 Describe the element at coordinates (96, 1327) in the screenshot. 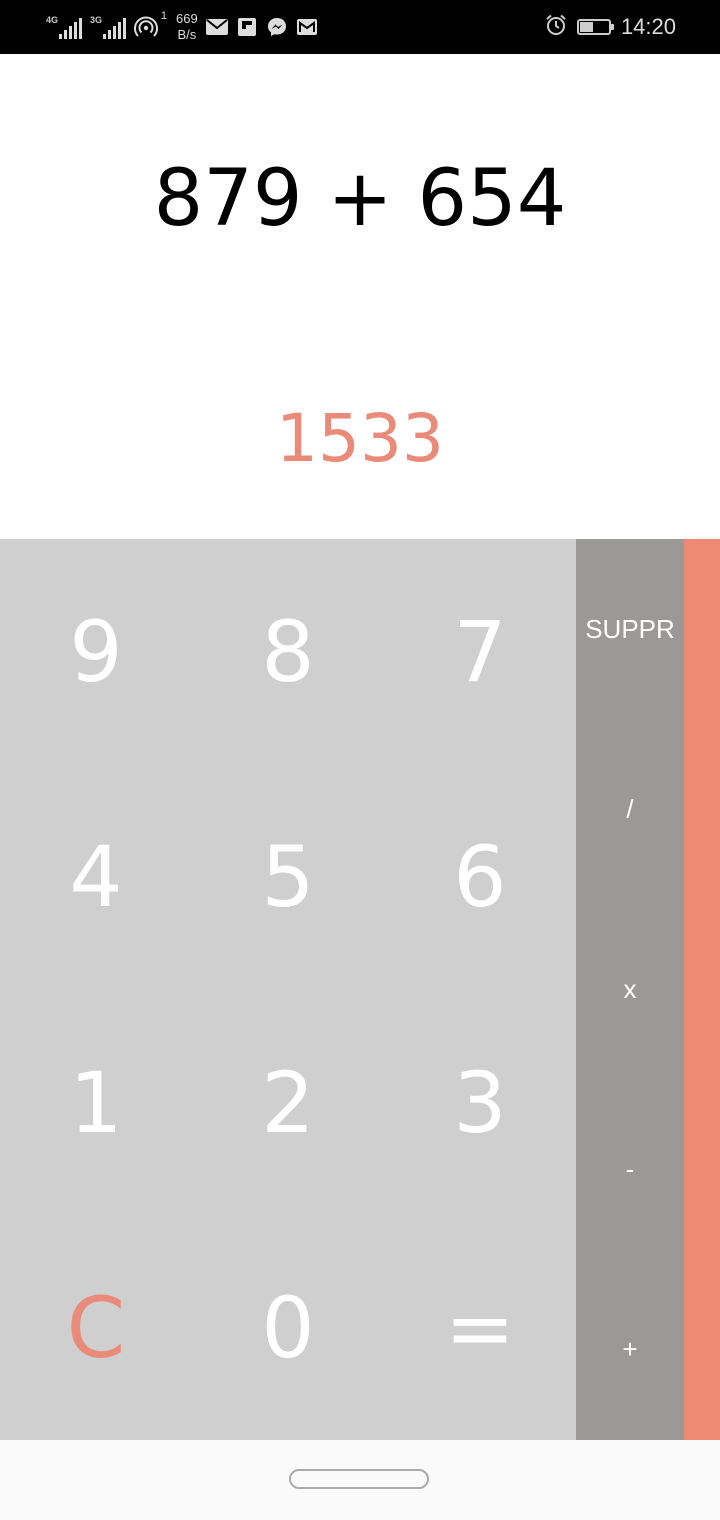

I see `clear-button: C` at that location.